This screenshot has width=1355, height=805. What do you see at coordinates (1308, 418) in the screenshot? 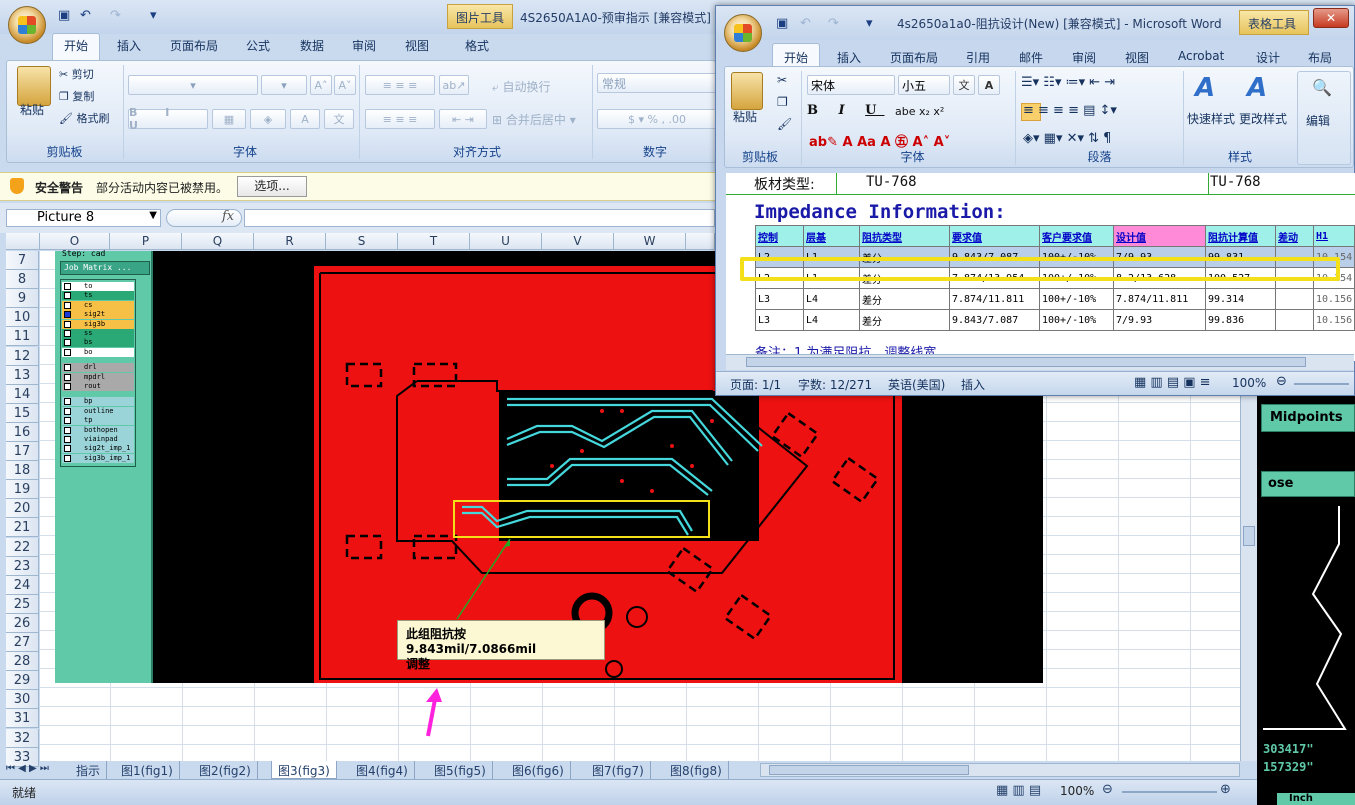
I see `midpoints-button: Midpoints` at bounding box center [1308, 418].